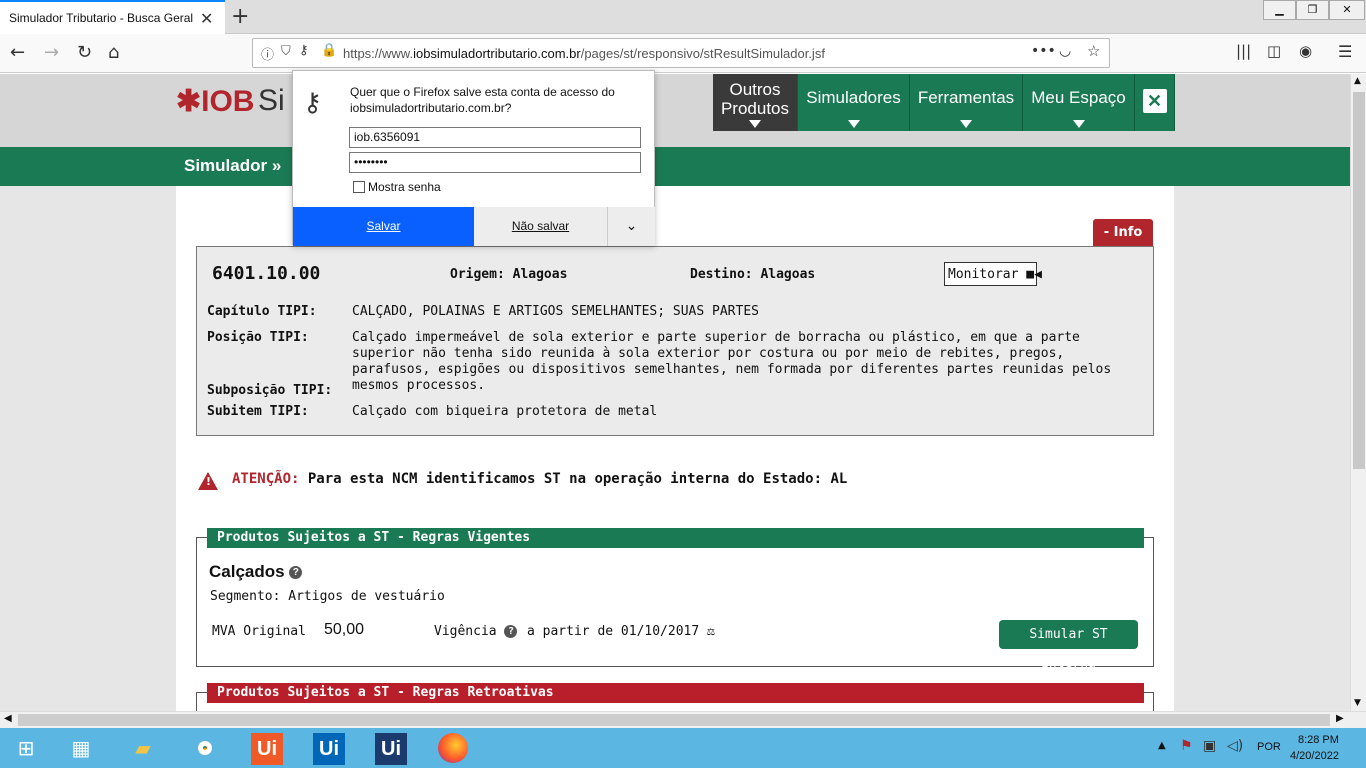 The image size is (1366, 776). Describe the element at coordinates (267, 748) in the screenshot. I see `uipath-studio-icon: Ui` at that location.